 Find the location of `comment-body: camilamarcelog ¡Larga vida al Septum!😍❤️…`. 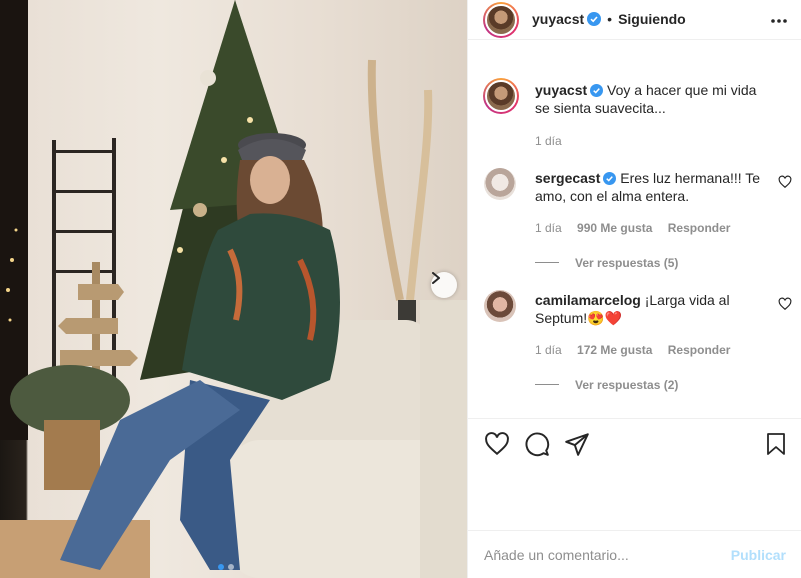

comment-body: camilamarcelog ¡Larga vida al Septum!😍❤️… is located at coordinates (655, 342).